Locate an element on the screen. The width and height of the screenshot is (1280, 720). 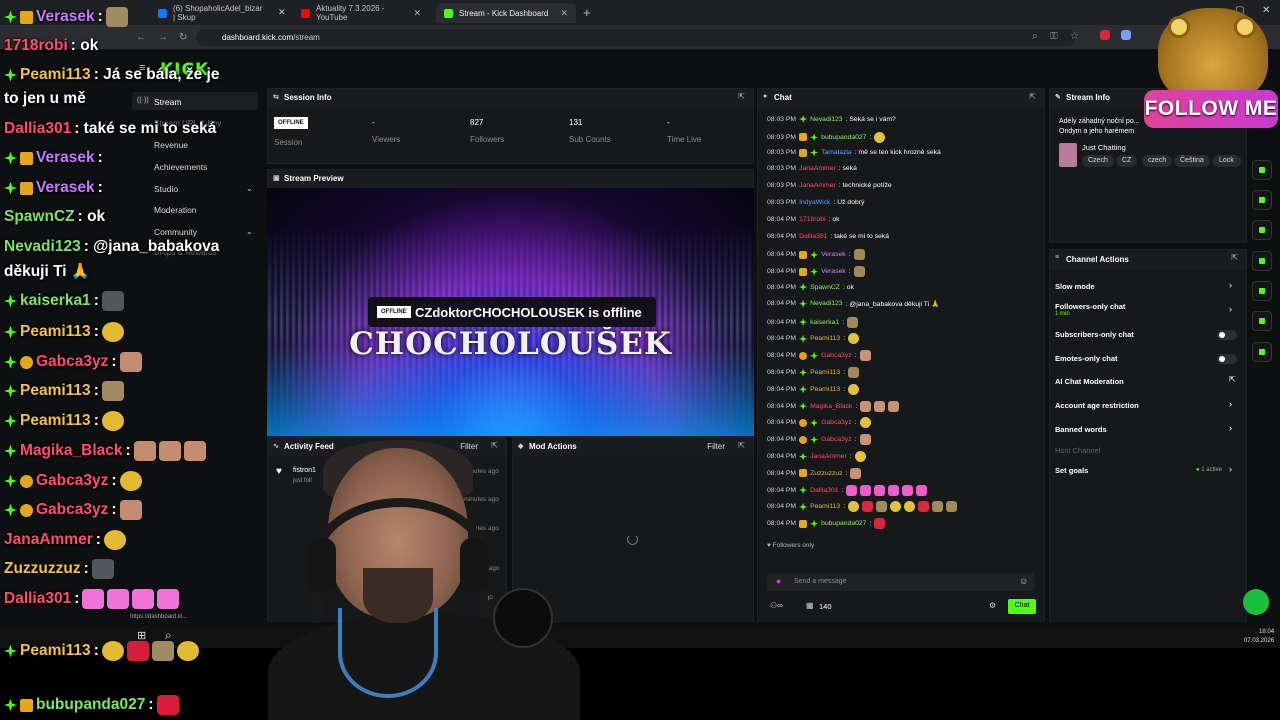
chat-username: IndyaWick is located at coordinates (814, 202).